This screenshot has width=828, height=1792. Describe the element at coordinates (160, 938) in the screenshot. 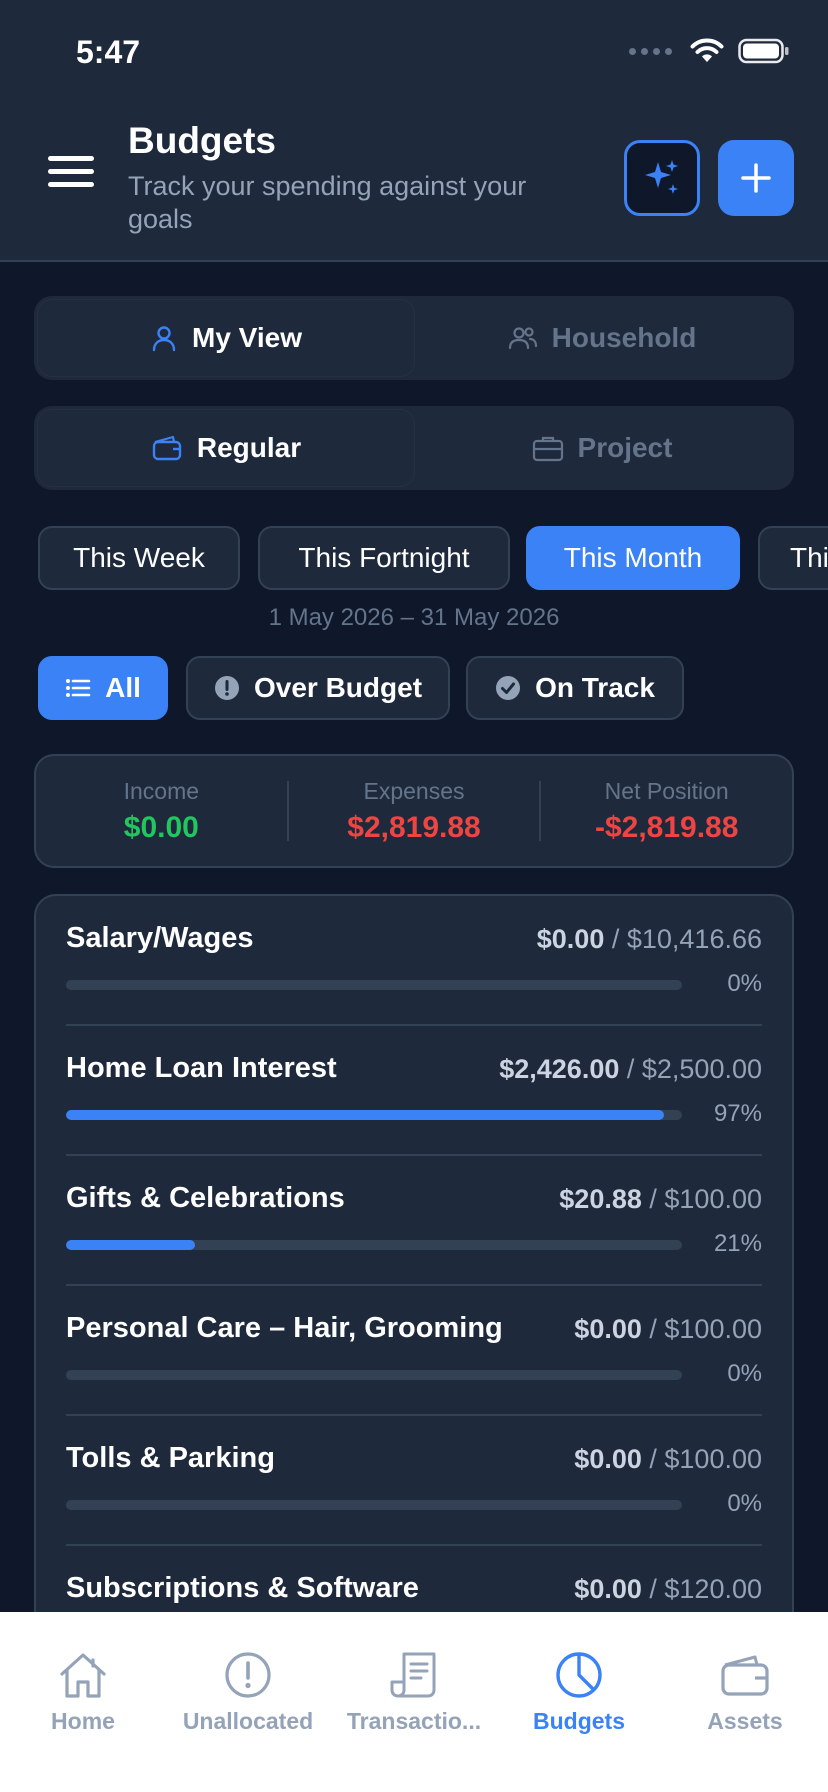

I see `budget-name: Salary/Wages` at that location.